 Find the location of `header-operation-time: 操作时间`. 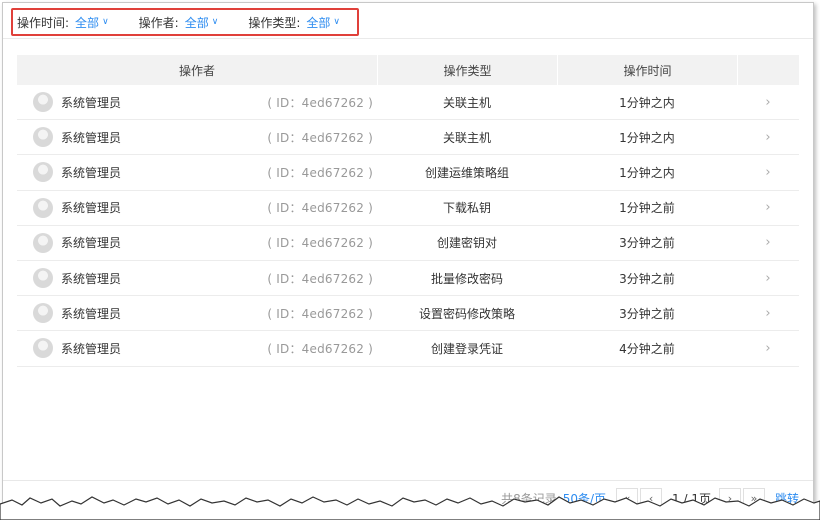

header-operation-time: 操作时间 is located at coordinates (647, 70).